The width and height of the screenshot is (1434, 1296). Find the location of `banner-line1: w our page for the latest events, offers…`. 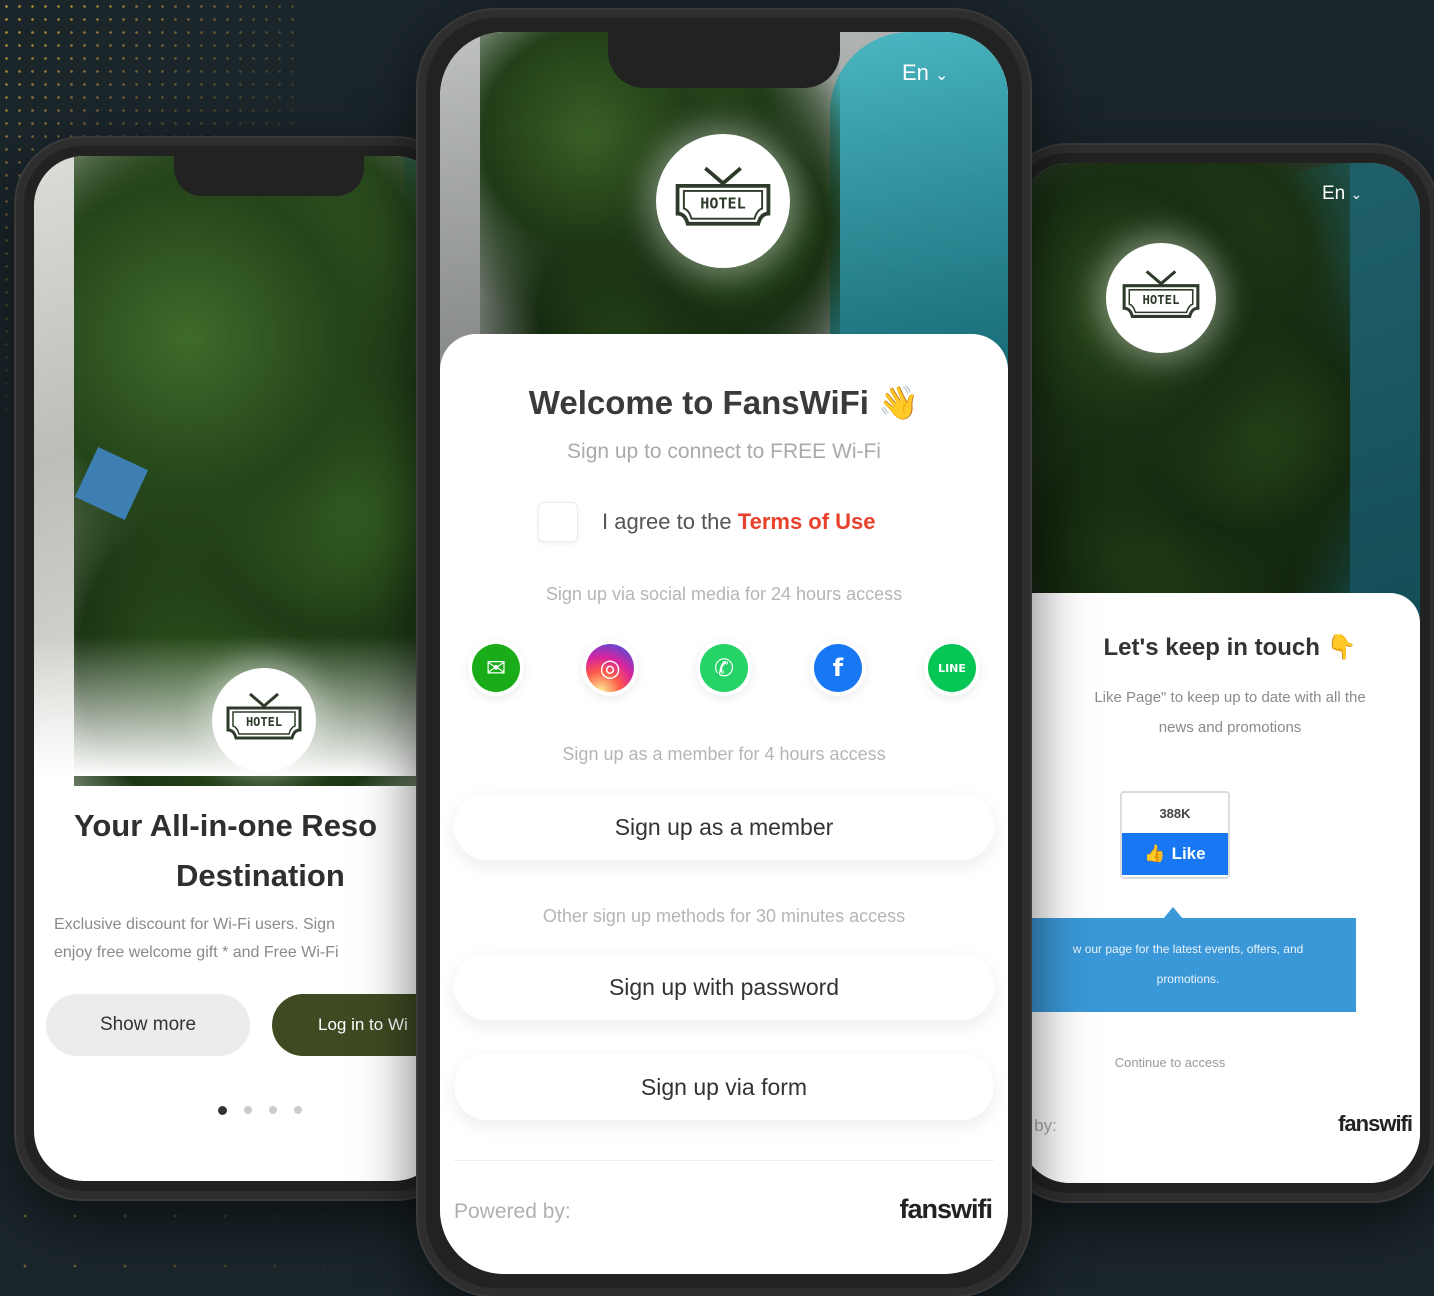

banner-line1: w our page for the latest events, offers… is located at coordinates (1188, 949).